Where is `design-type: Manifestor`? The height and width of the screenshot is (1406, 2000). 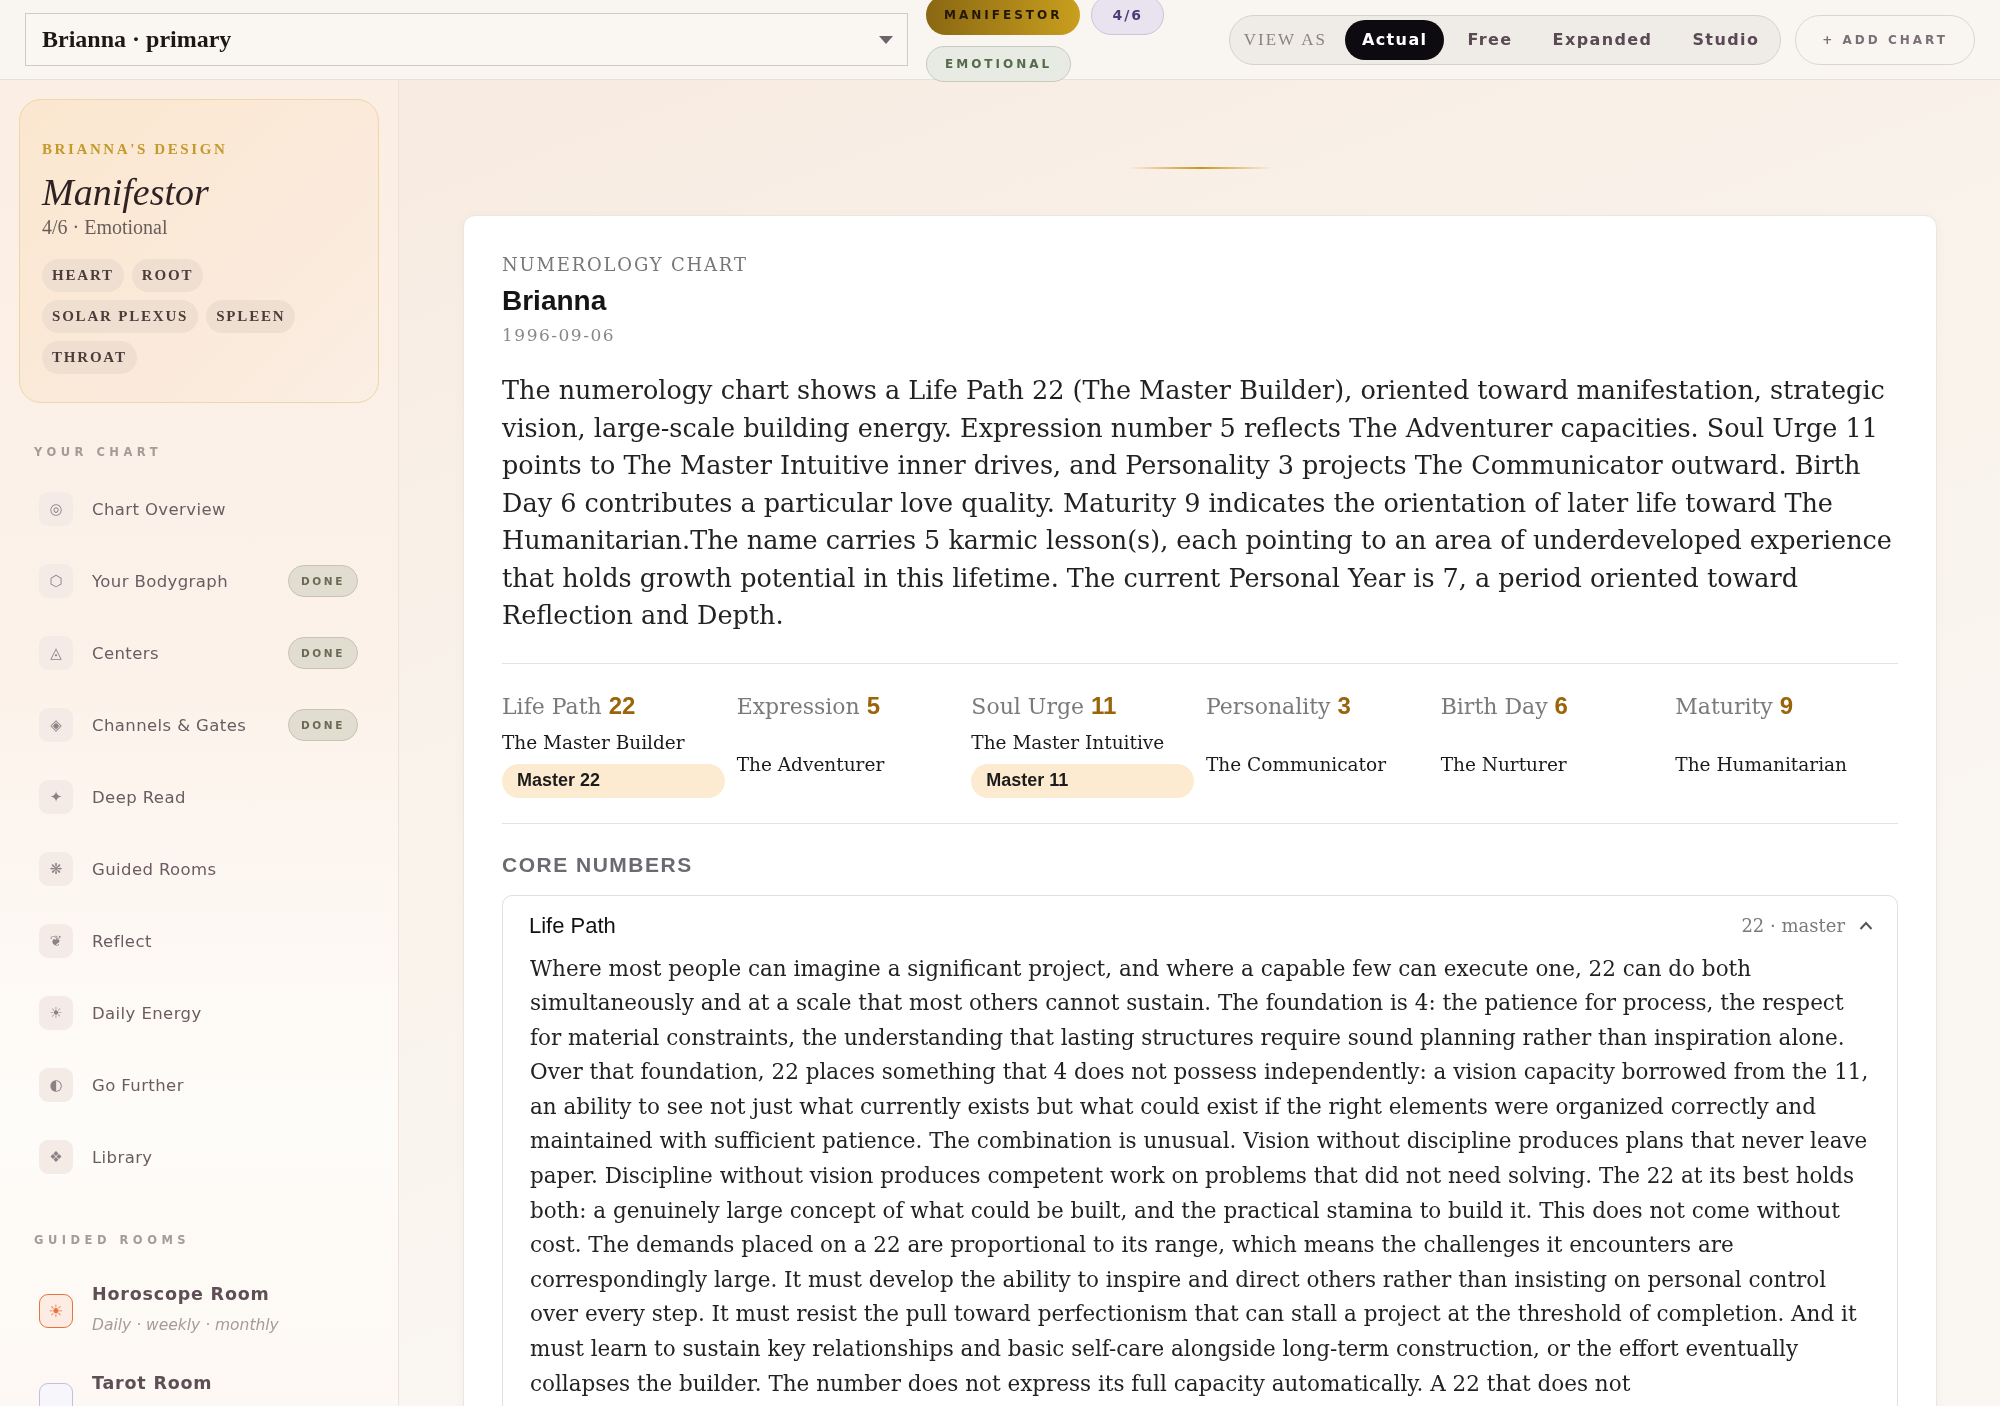 design-type: Manifestor is located at coordinates (126, 192).